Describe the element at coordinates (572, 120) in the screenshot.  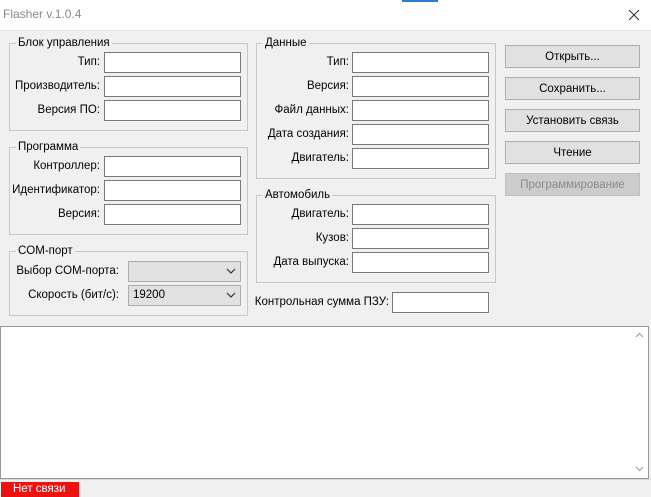
I see `connect-button: Установить связь` at that location.